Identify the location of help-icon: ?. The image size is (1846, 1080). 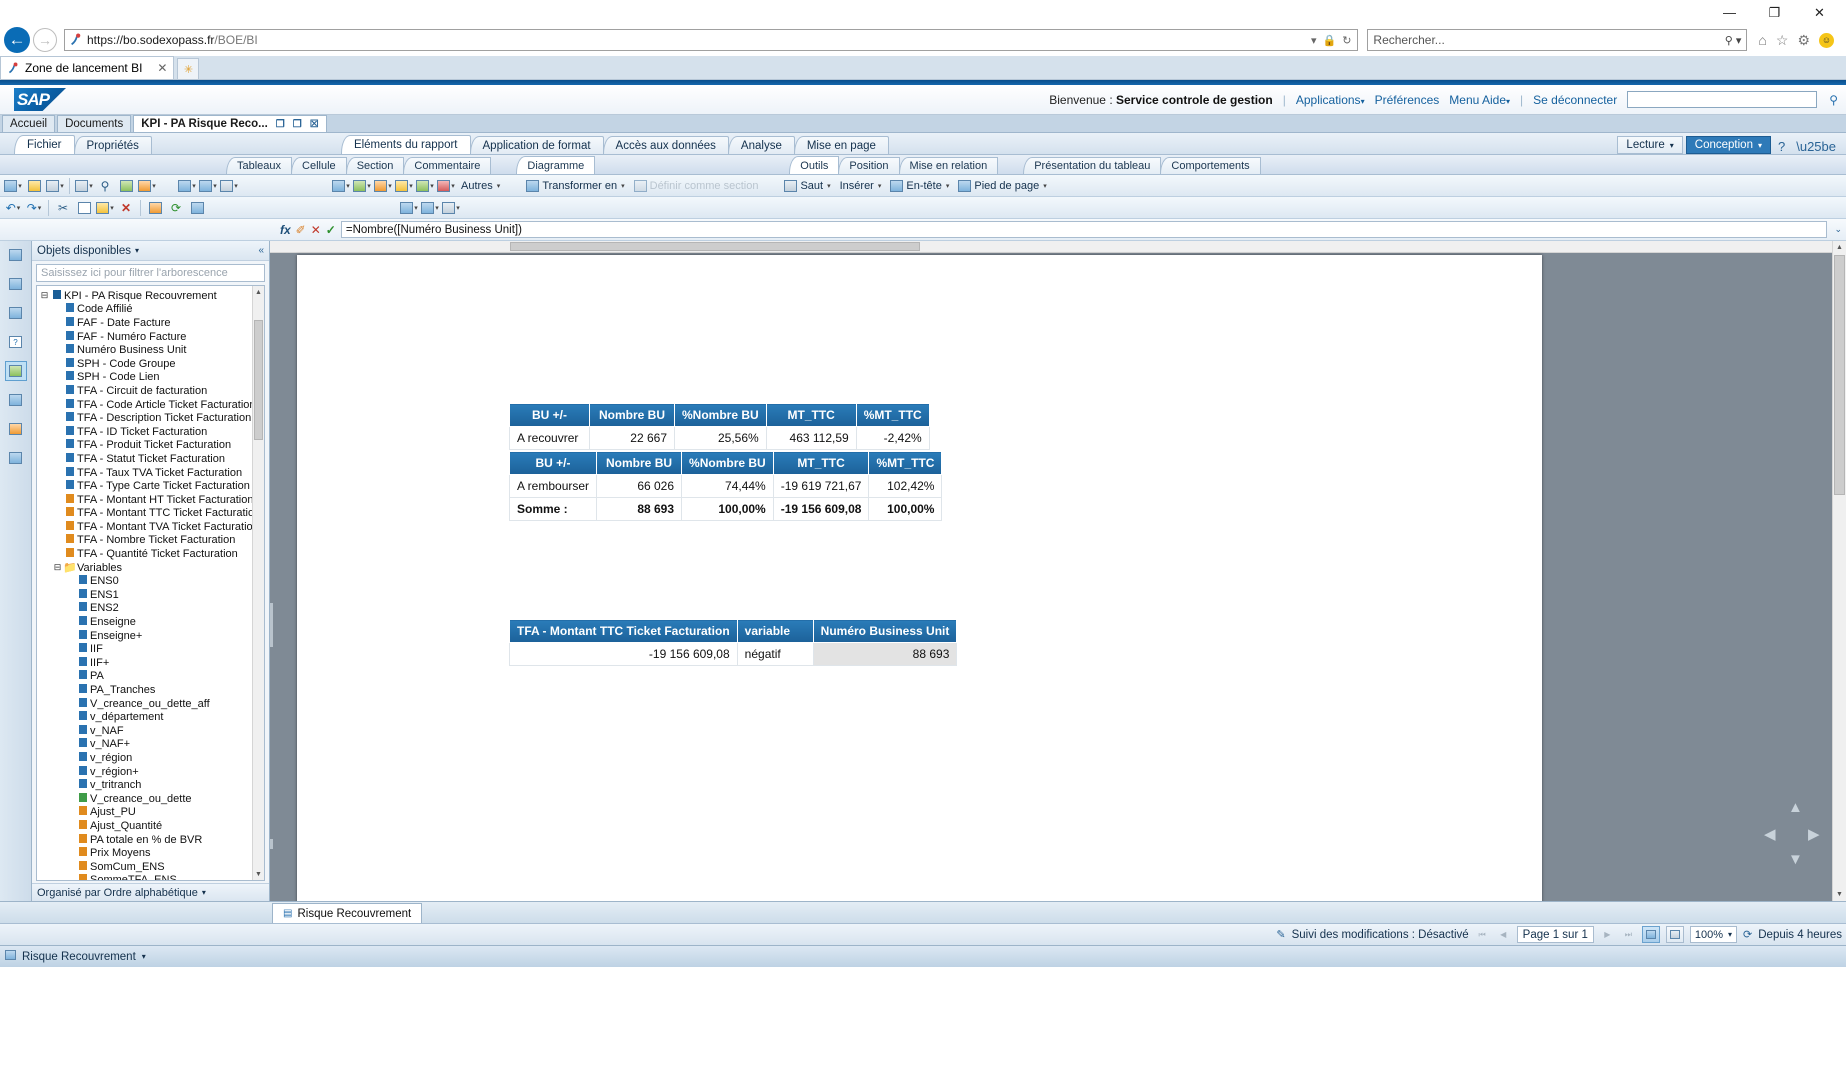
(1781, 146).